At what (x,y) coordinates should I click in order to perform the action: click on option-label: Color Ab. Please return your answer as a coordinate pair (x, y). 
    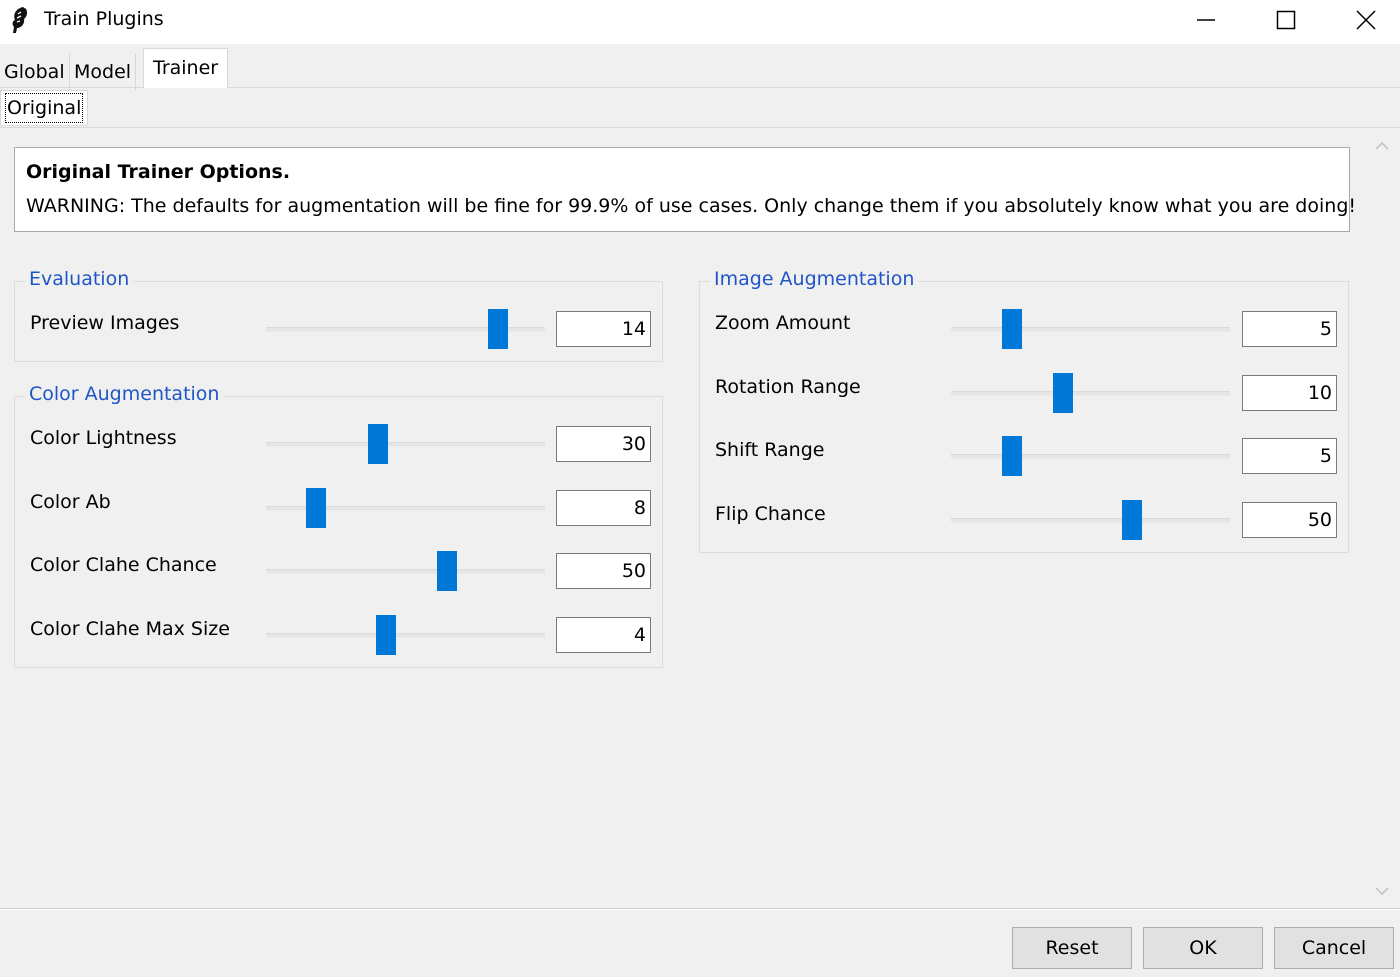
    Looking at the image, I should click on (70, 502).